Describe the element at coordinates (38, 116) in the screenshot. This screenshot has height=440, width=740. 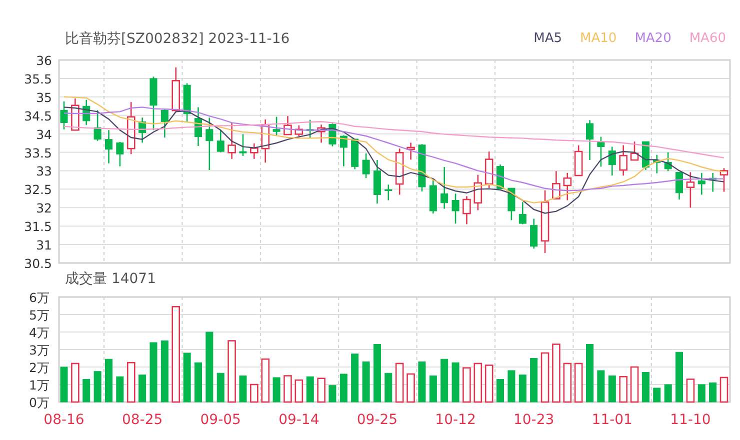
I see `axis-tick-label: 34.5` at that location.